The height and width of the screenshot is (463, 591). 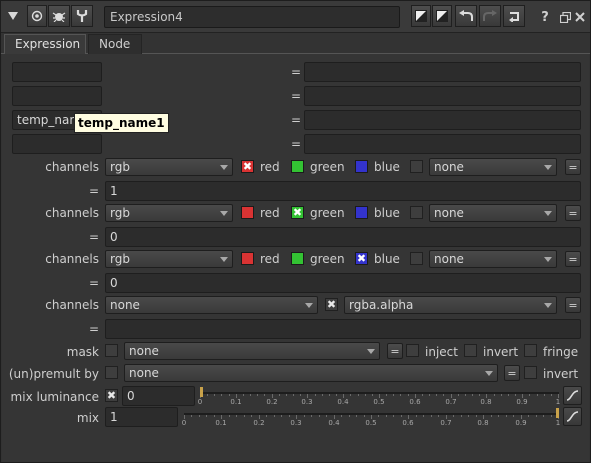 I want to click on collapse-triangle-icon, so click(x=13, y=16).